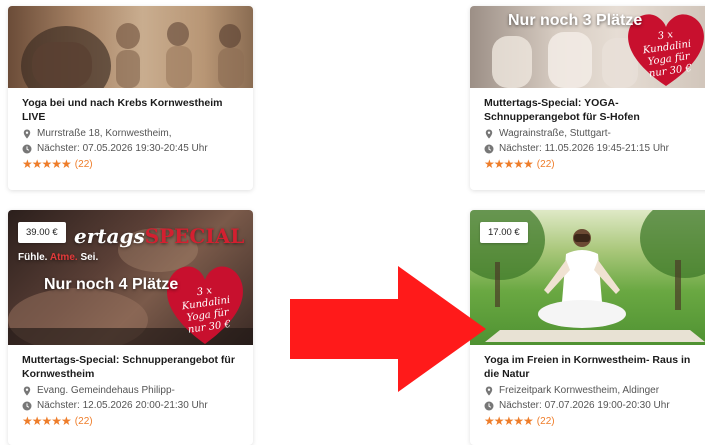 This screenshot has height=445, width=705. What do you see at coordinates (587, 277) in the screenshot?
I see `event-image: 17.00 €` at bounding box center [587, 277].